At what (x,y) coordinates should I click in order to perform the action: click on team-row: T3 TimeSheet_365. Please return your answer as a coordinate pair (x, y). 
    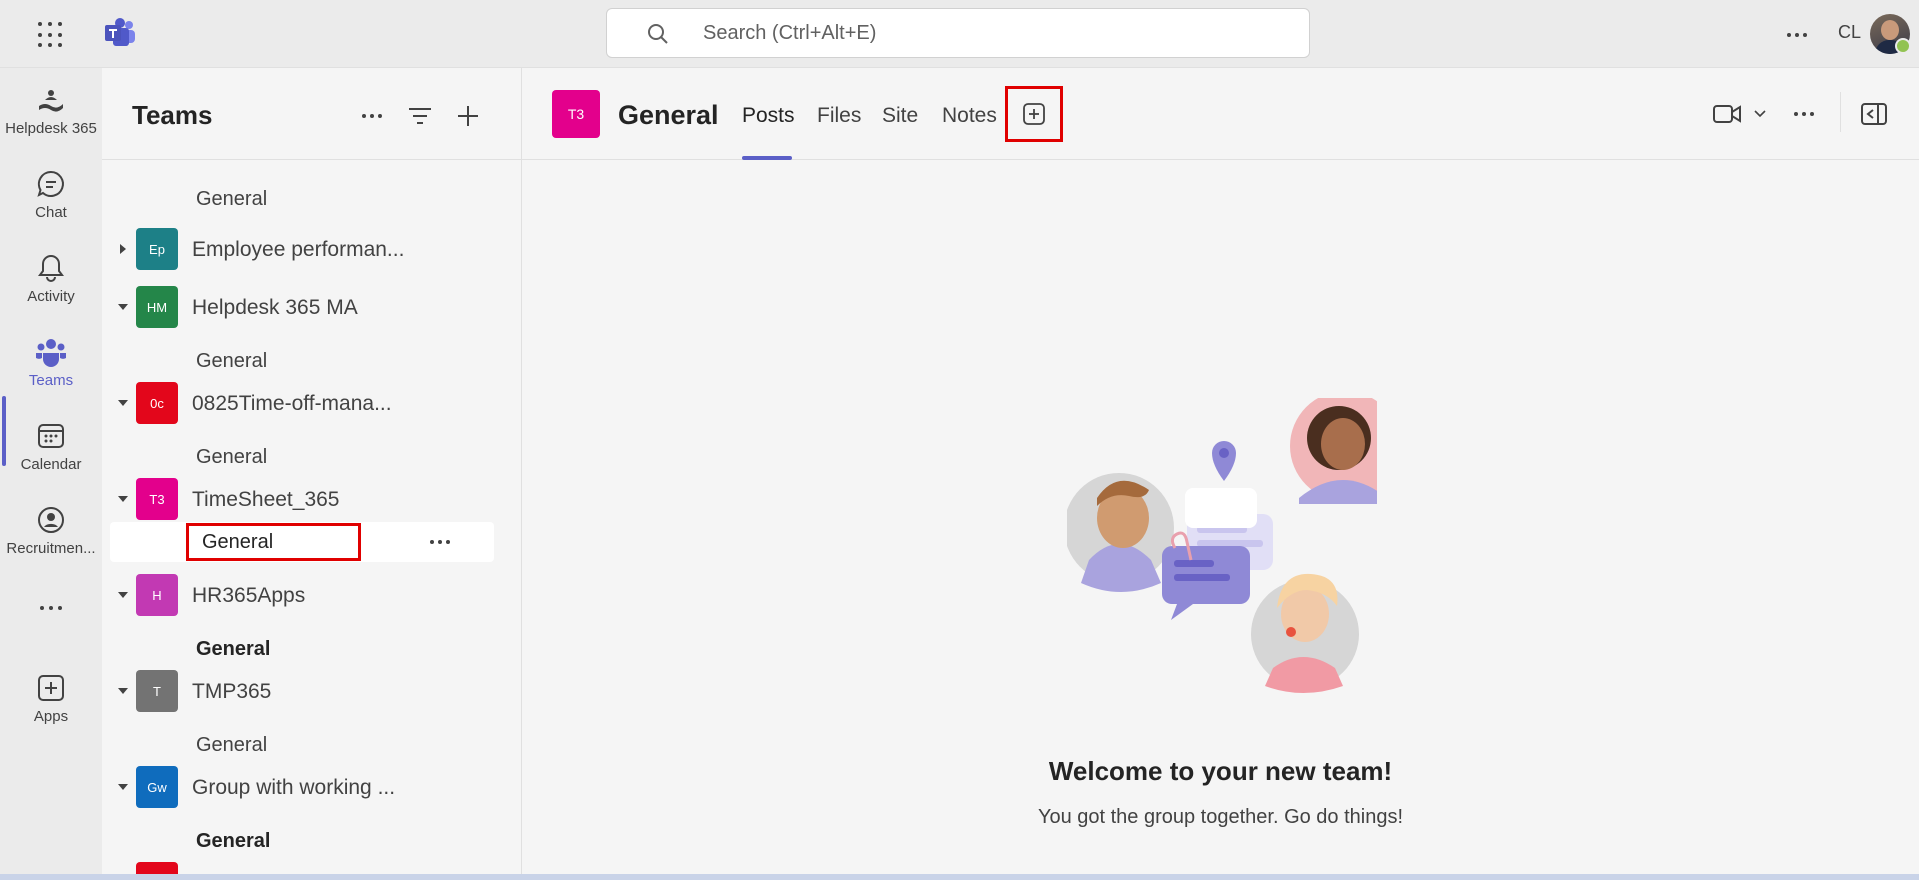
    Looking at the image, I should click on (311, 499).